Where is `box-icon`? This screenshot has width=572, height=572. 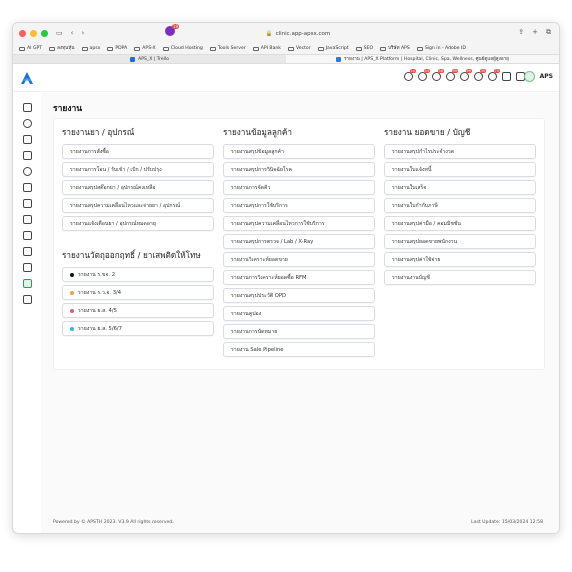 box-icon is located at coordinates (27, 203).